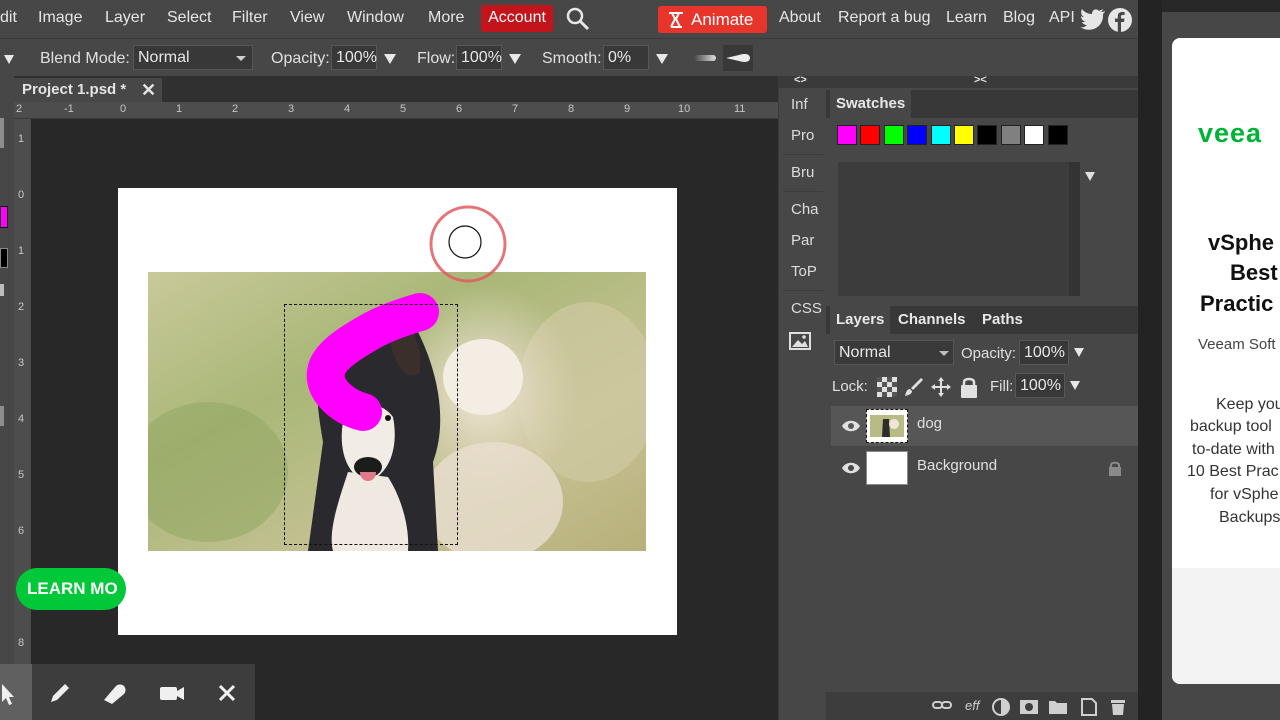 The height and width of the screenshot is (720, 1280). I want to click on swatches-menu-icon, so click(1090, 176).